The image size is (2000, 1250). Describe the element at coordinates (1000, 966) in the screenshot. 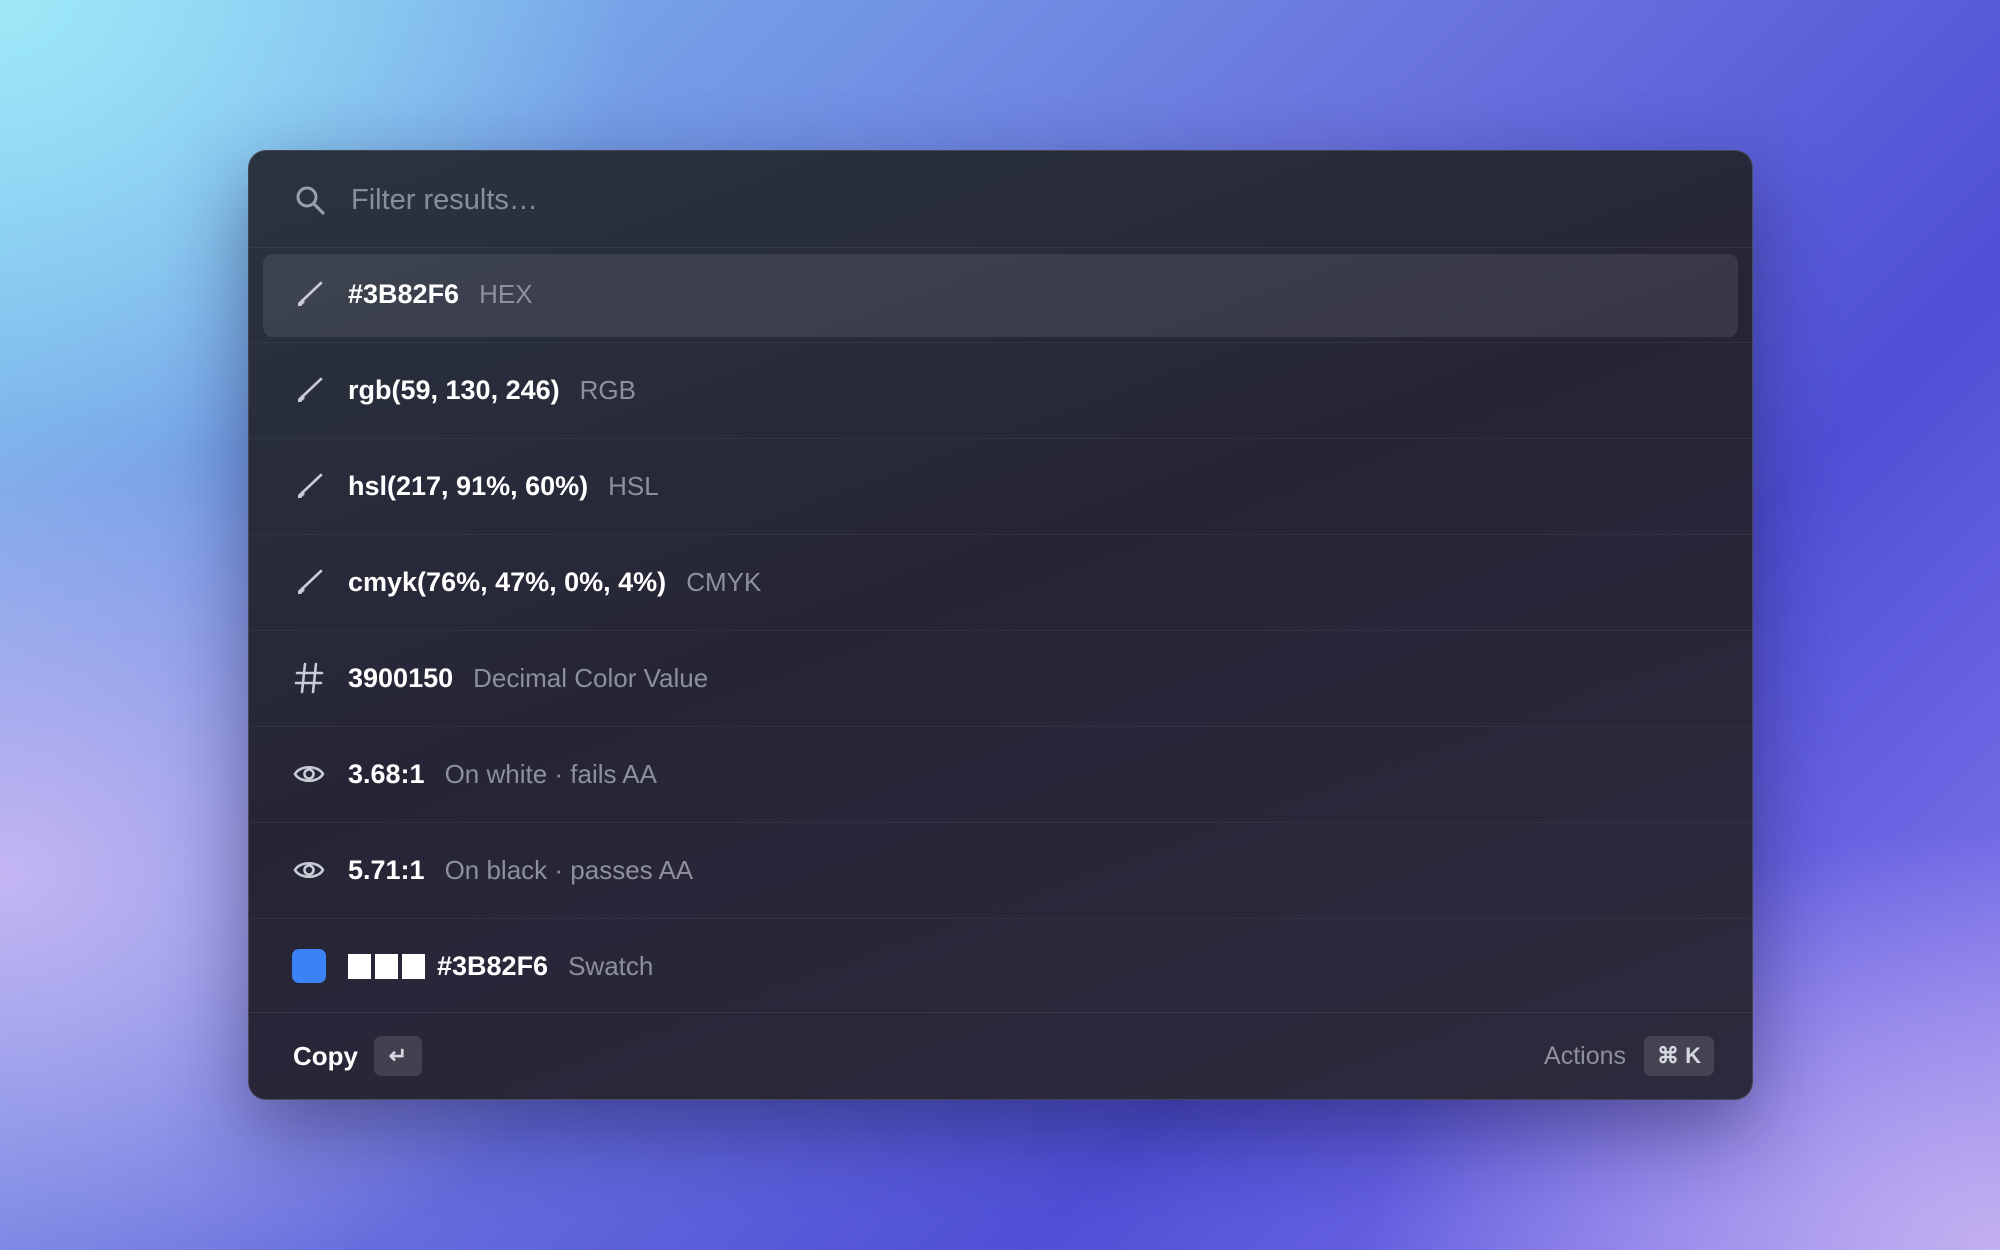

I see `result-item-swatch: #3B82F6 Swatch` at that location.